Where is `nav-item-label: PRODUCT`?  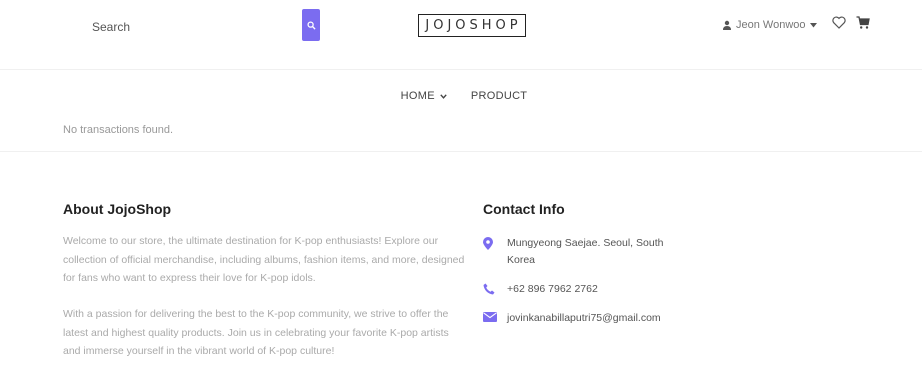 nav-item-label: PRODUCT is located at coordinates (499, 96).